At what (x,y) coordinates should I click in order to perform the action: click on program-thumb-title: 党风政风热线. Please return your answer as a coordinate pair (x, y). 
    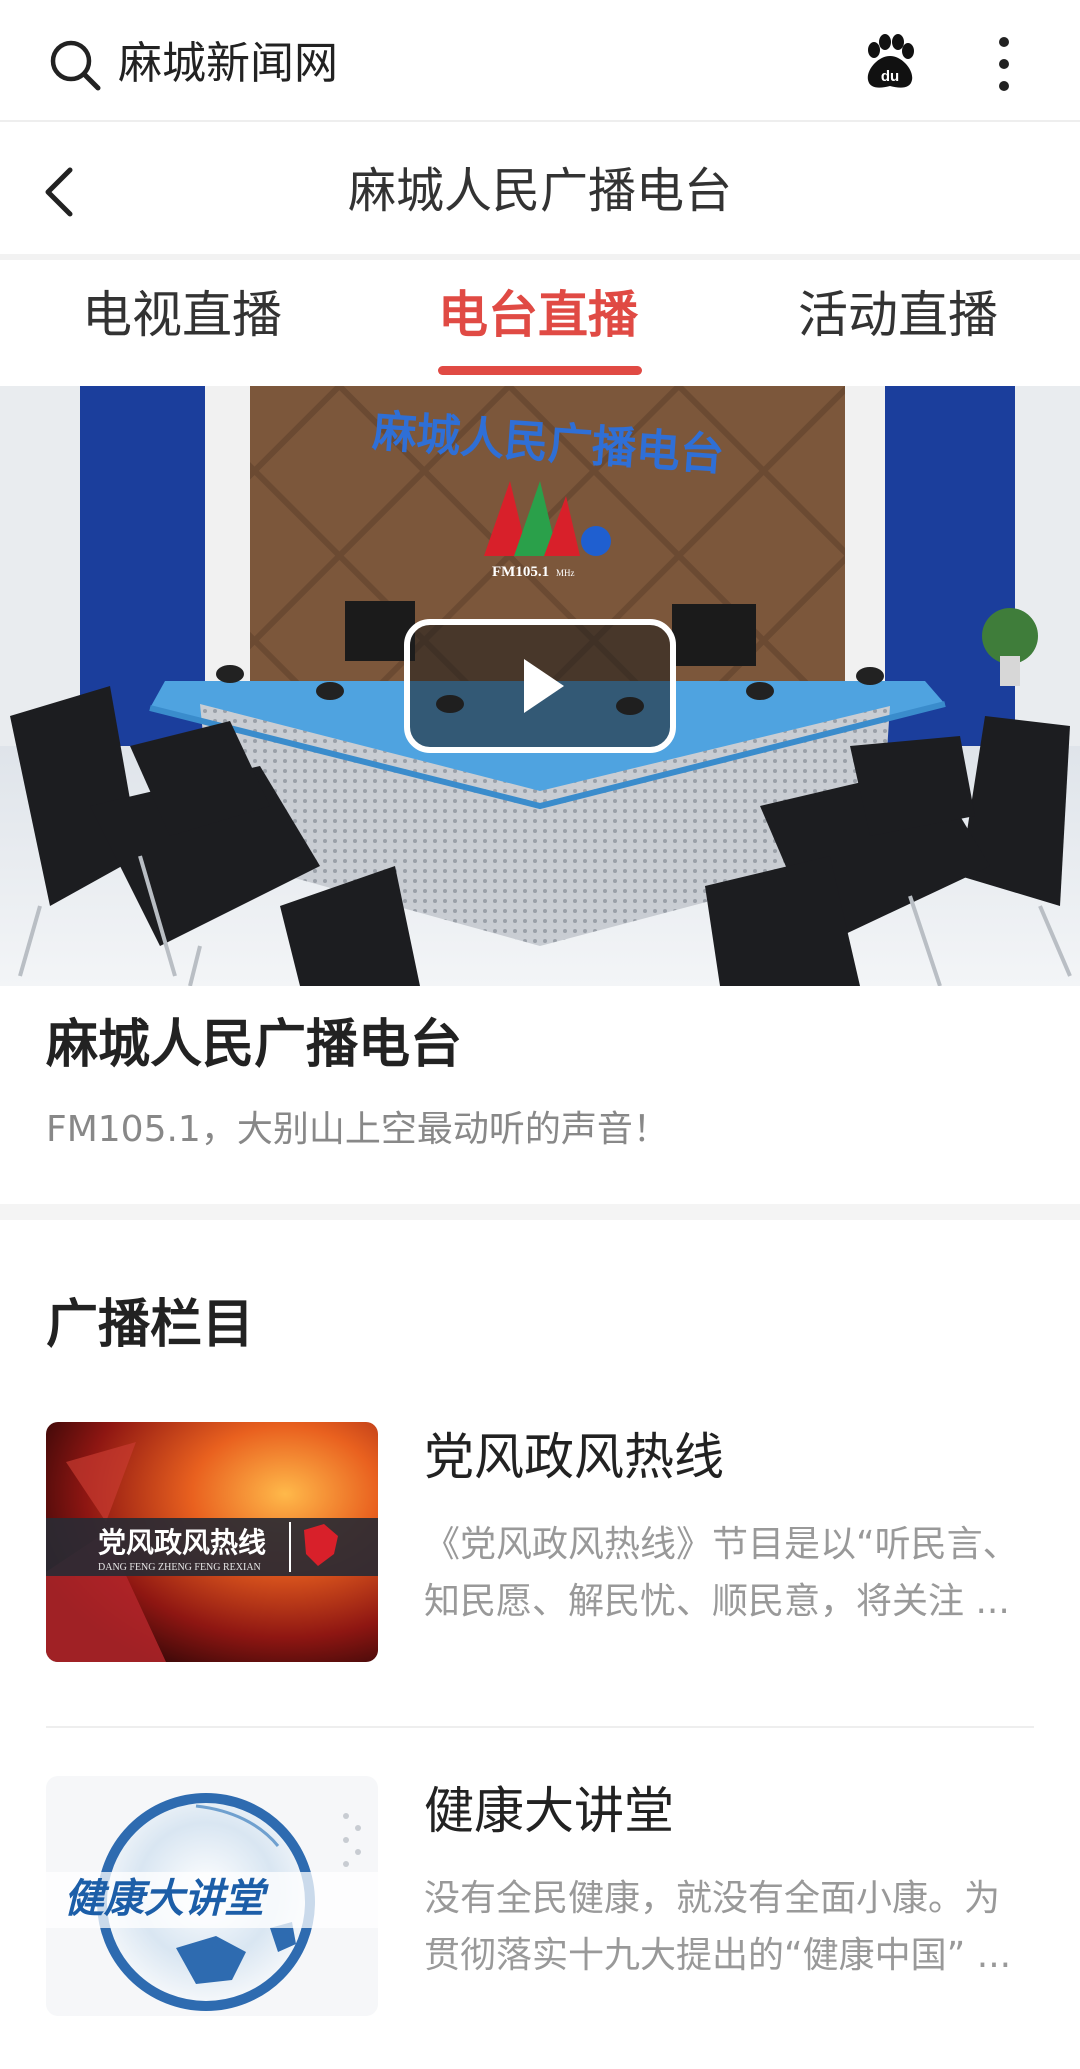
    Looking at the image, I should click on (182, 1542).